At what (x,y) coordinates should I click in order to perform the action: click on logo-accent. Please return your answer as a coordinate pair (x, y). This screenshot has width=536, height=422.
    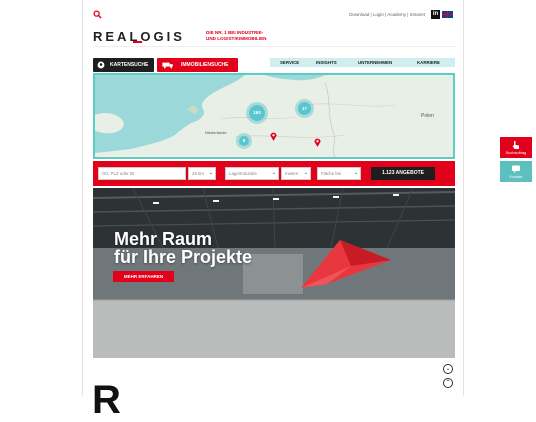
    Looking at the image, I should click on (137, 42).